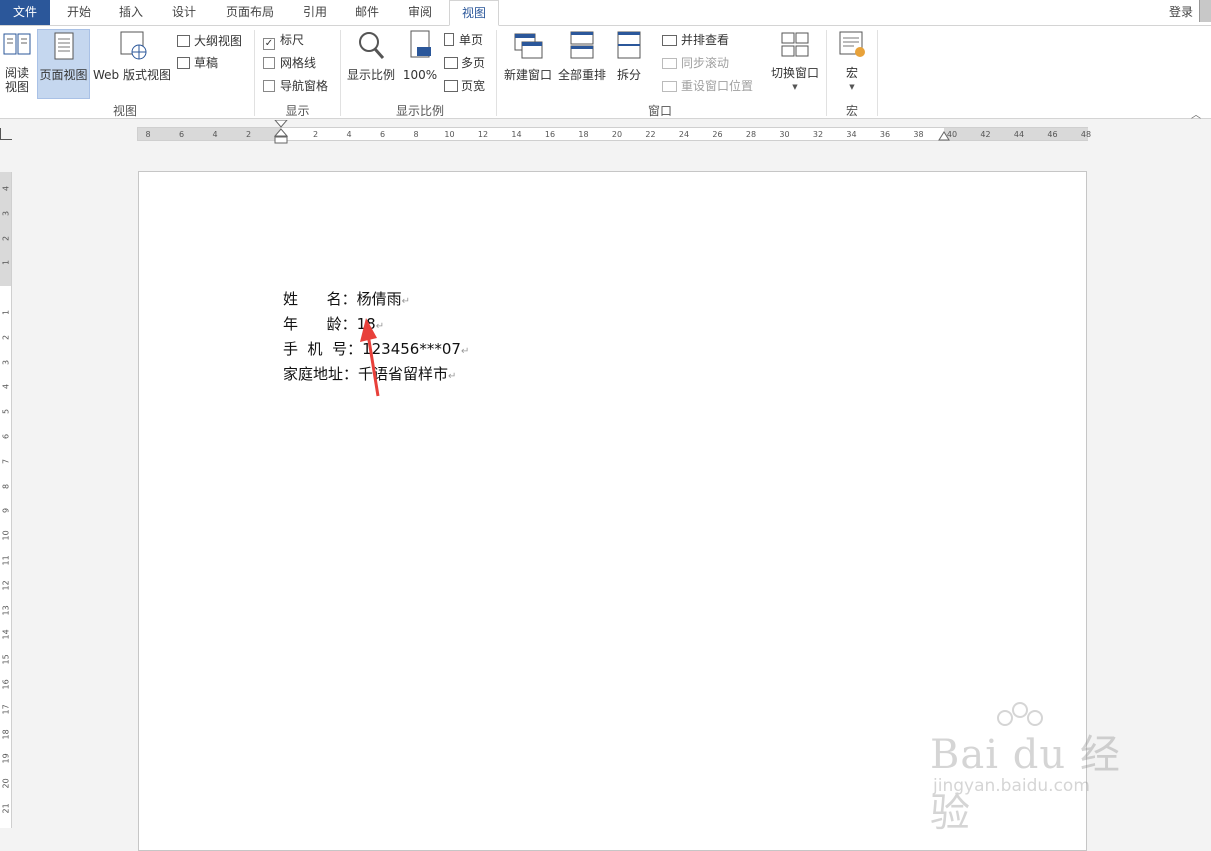  What do you see at coordinates (16, 73) in the screenshot?
I see `read-mode-label-1: 阅读` at bounding box center [16, 73].